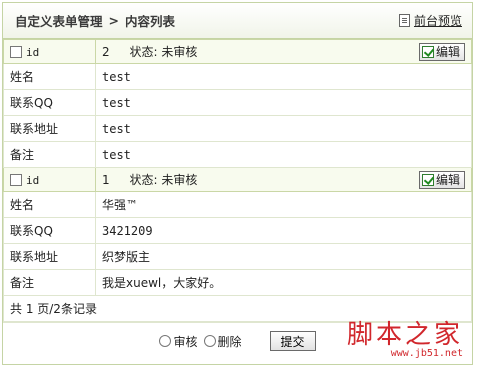 The width and height of the screenshot is (477, 368). I want to click on breadcrumb-form-manage: 自定义表单管理, so click(59, 20).